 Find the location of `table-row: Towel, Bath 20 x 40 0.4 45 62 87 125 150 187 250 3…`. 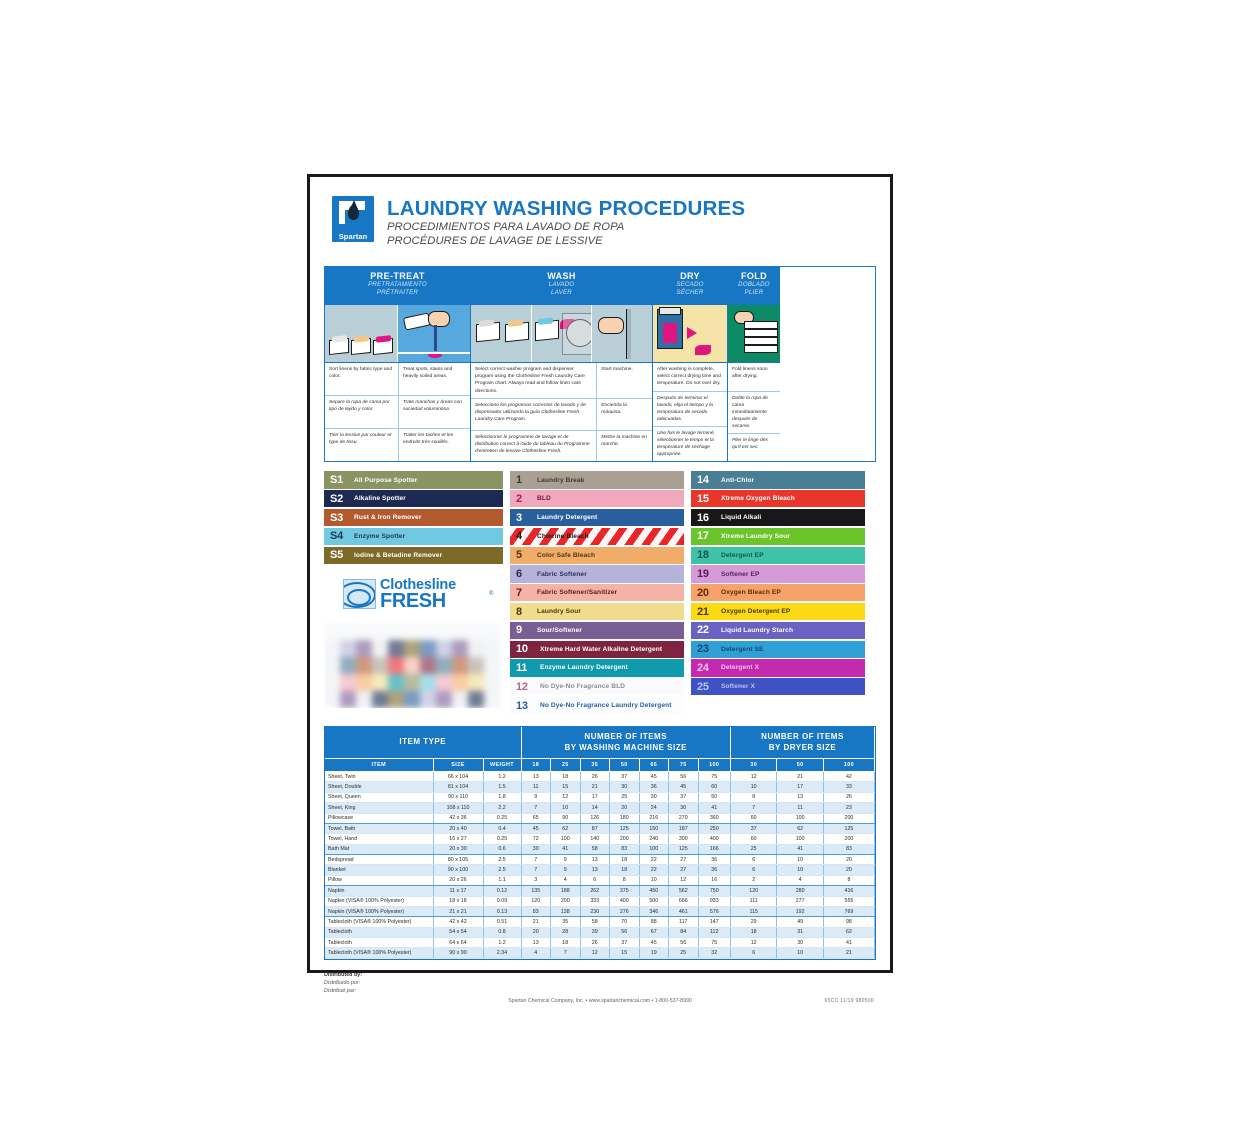

table-row: Towel, Bath 20 x 40 0.4 45 62 87 125 150 187 250 3… is located at coordinates (600, 829).